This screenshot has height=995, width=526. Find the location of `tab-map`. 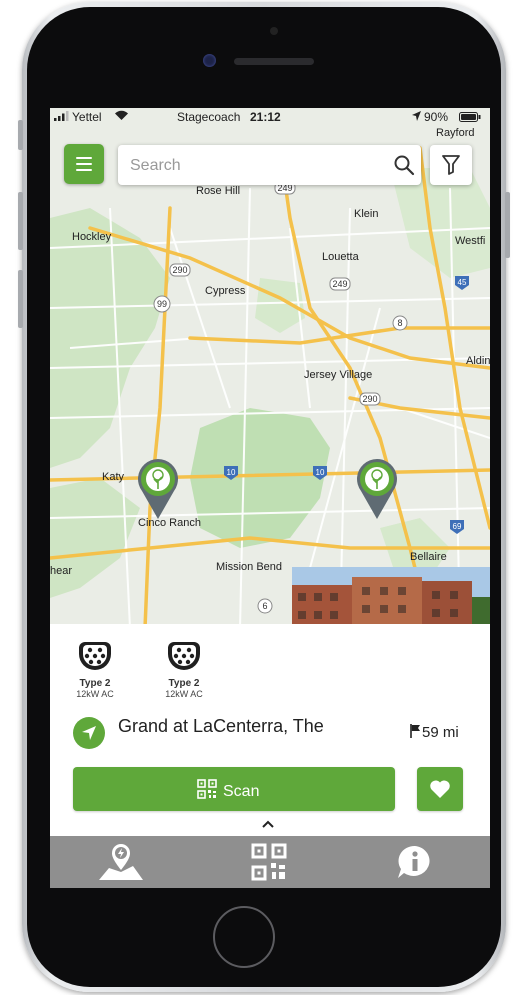

tab-map is located at coordinates (123, 862).